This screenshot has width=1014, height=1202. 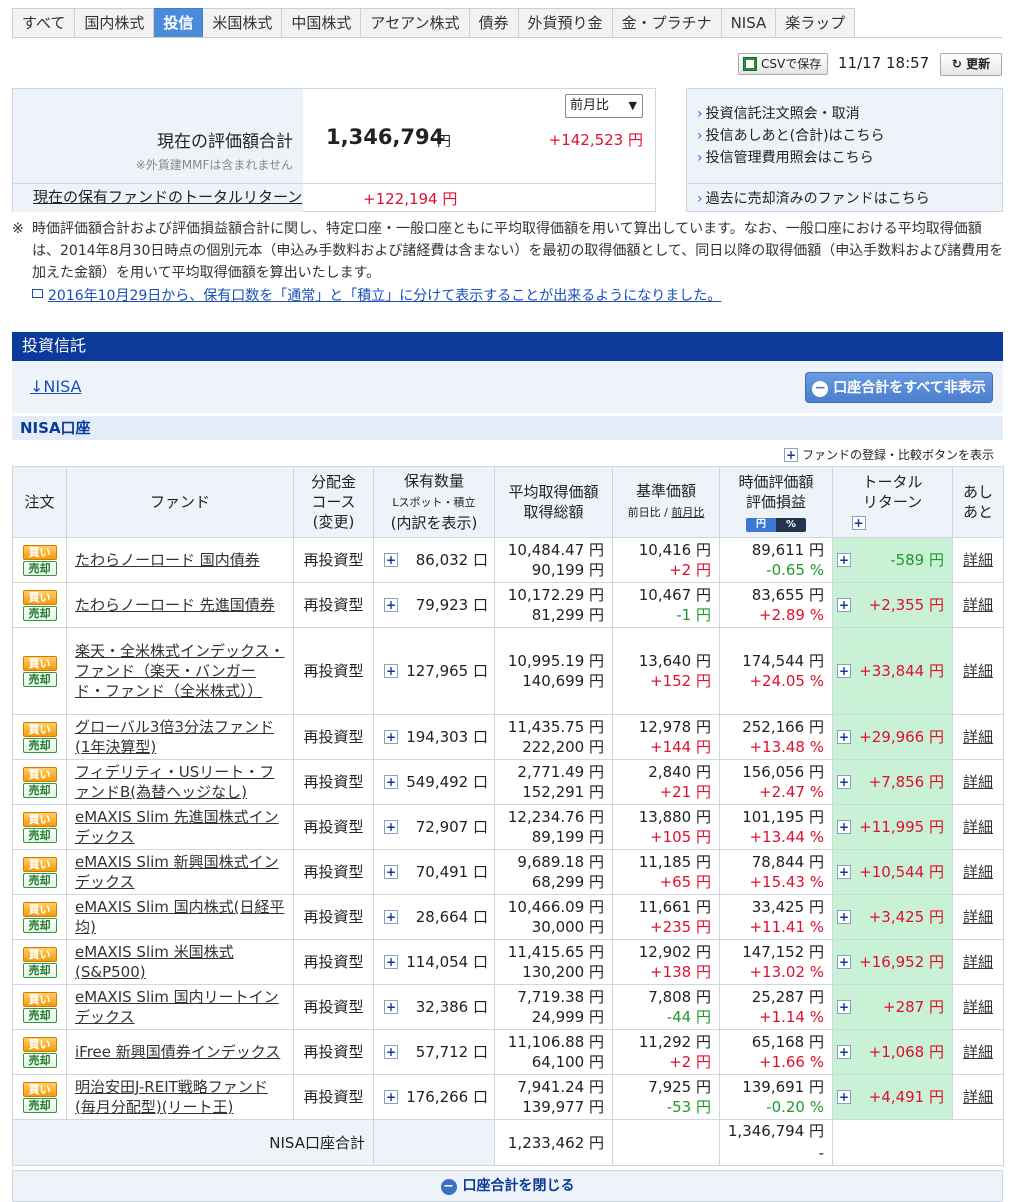 I want to click on tab-7: 外貨預り金, so click(x=565, y=23).